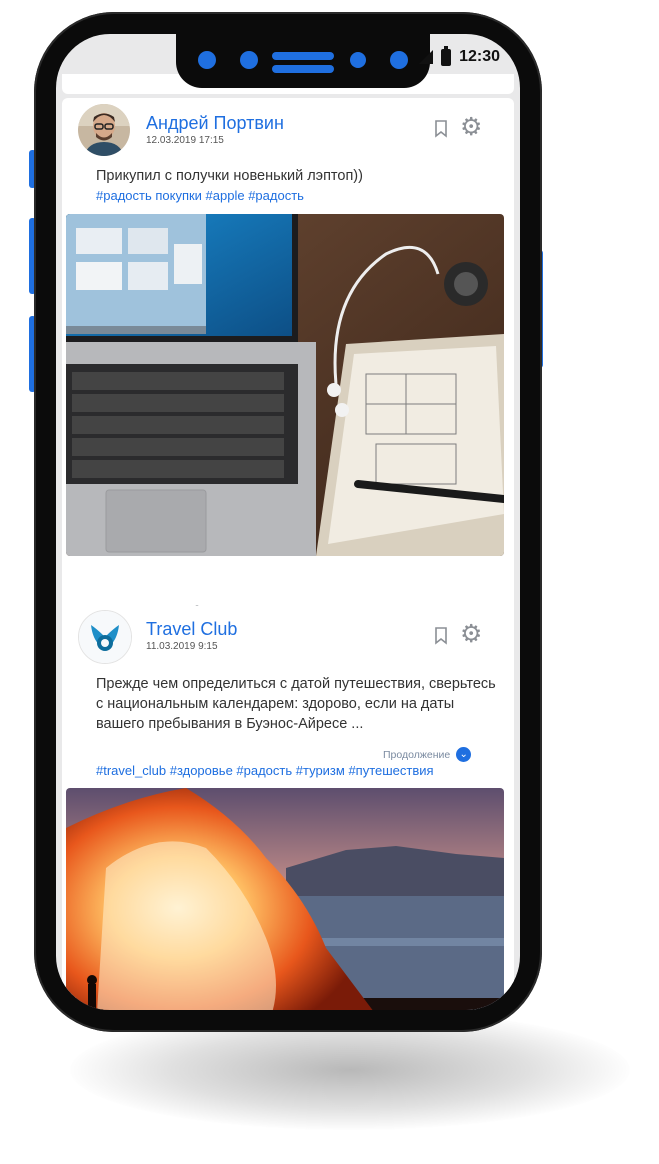 The width and height of the screenshot is (659, 1164). I want to click on post-author: Андрей Портвин, so click(215, 123).